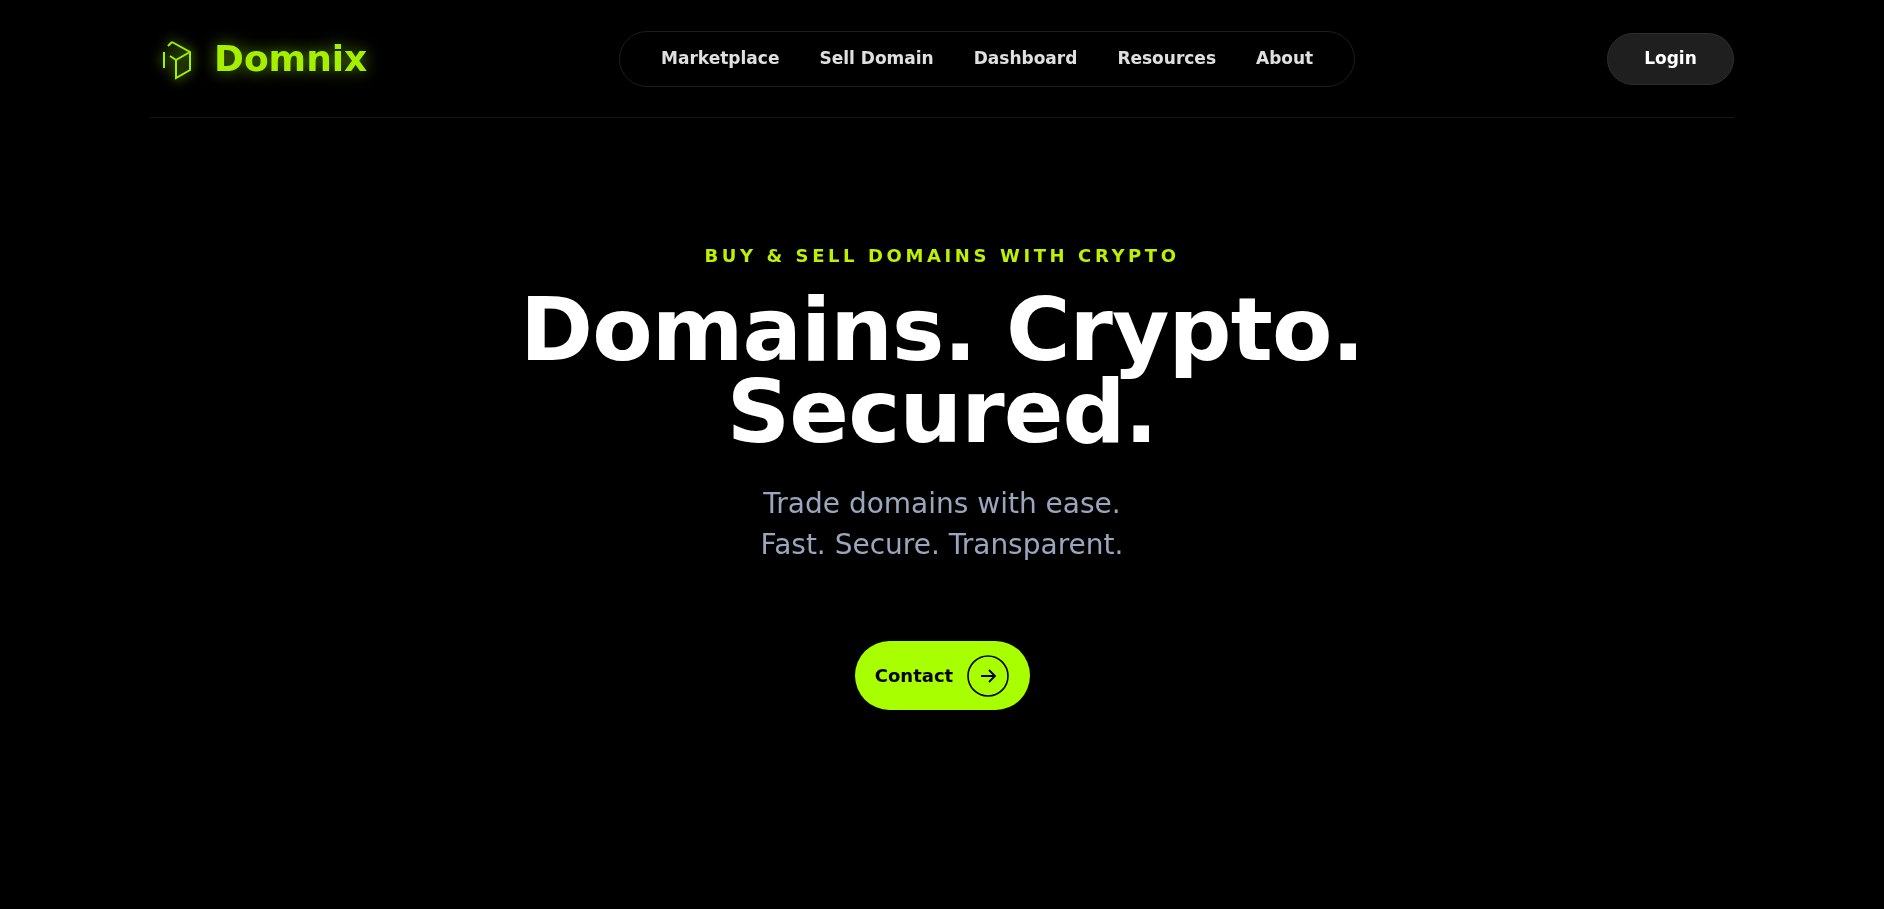 Image resolution: width=1884 pixels, height=909 pixels. Describe the element at coordinates (1285, 58) in the screenshot. I see `nav-link: About` at that location.